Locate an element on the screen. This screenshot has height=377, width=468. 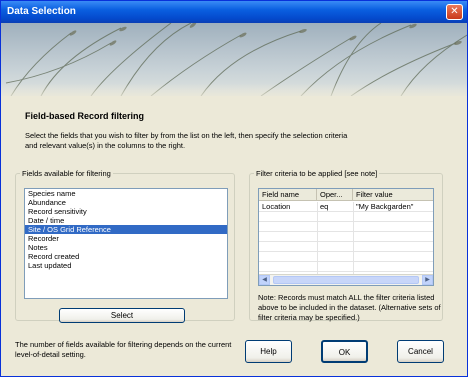
field-list-item: Last updated is located at coordinates (126, 265).